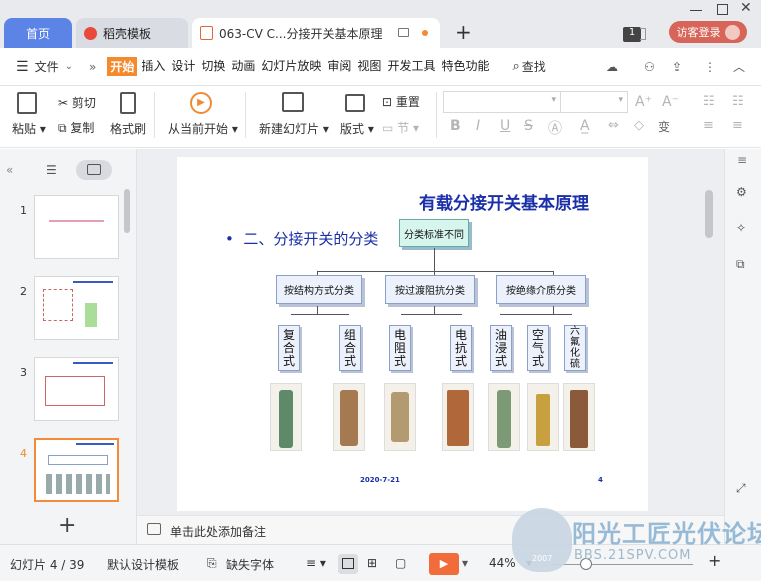 The width and height of the screenshot is (761, 581). I want to click on type-box: 六氟化硫, so click(575, 348).